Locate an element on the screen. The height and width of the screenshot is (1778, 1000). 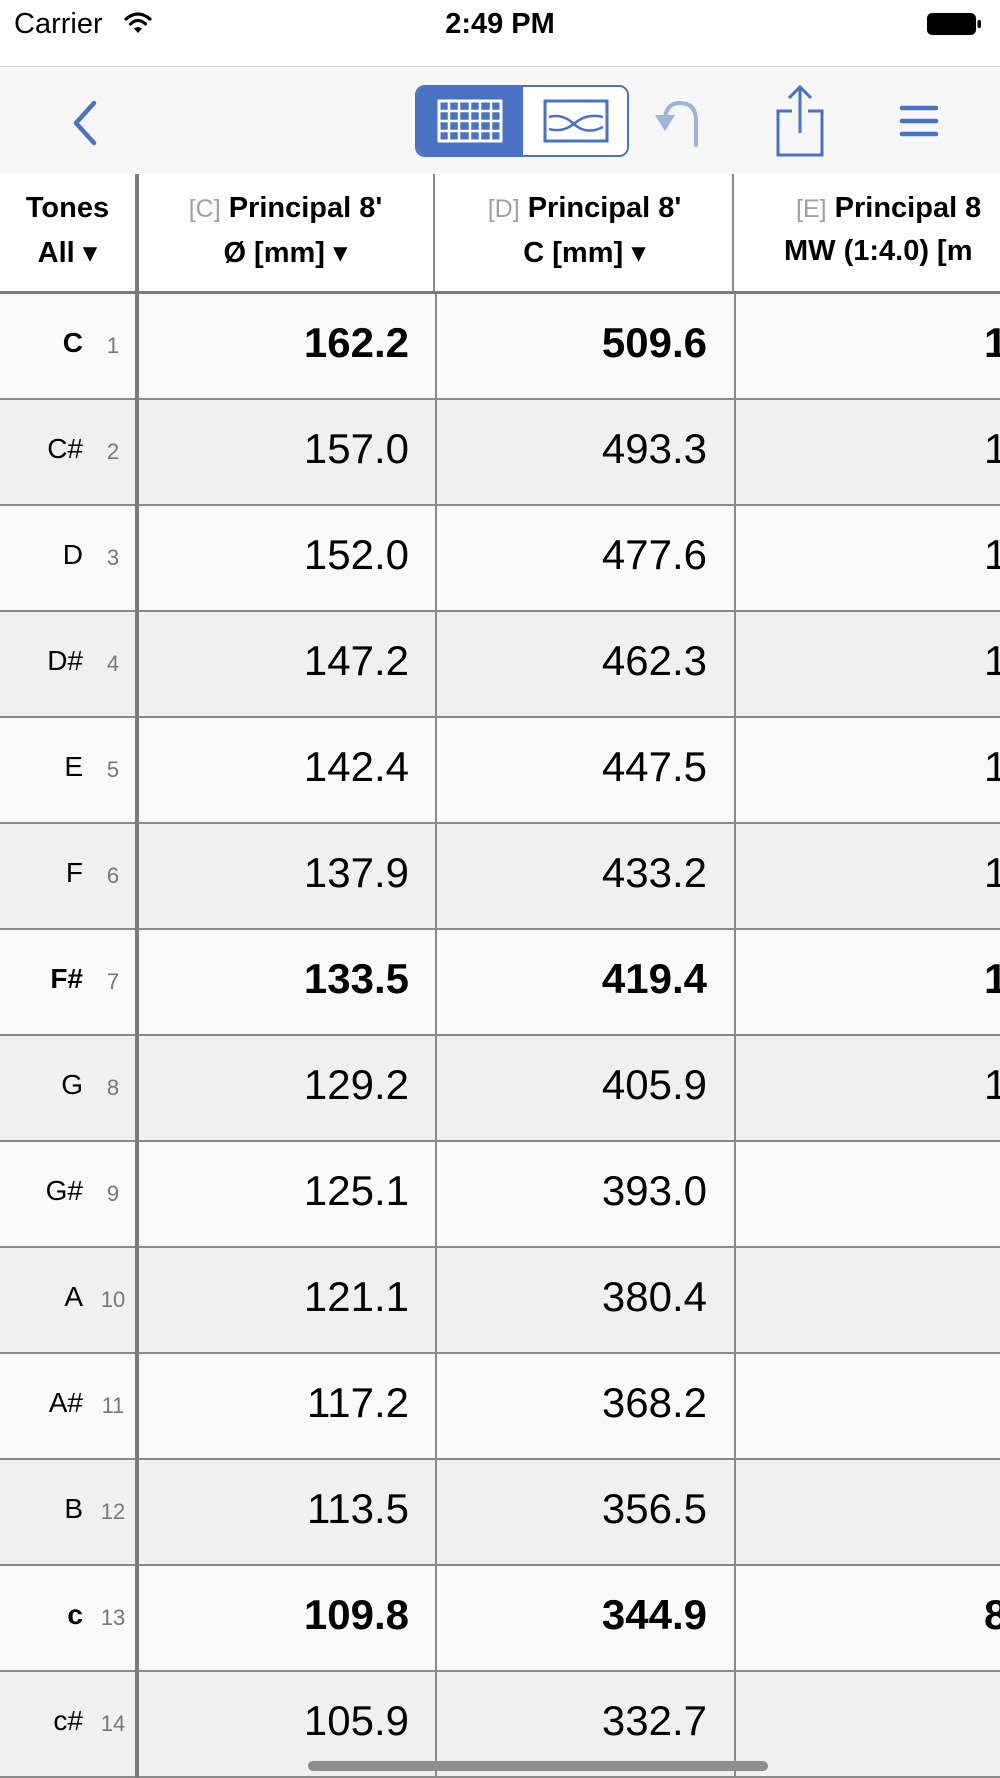
circumference-cell: 356.5 is located at coordinates (572, 1509).